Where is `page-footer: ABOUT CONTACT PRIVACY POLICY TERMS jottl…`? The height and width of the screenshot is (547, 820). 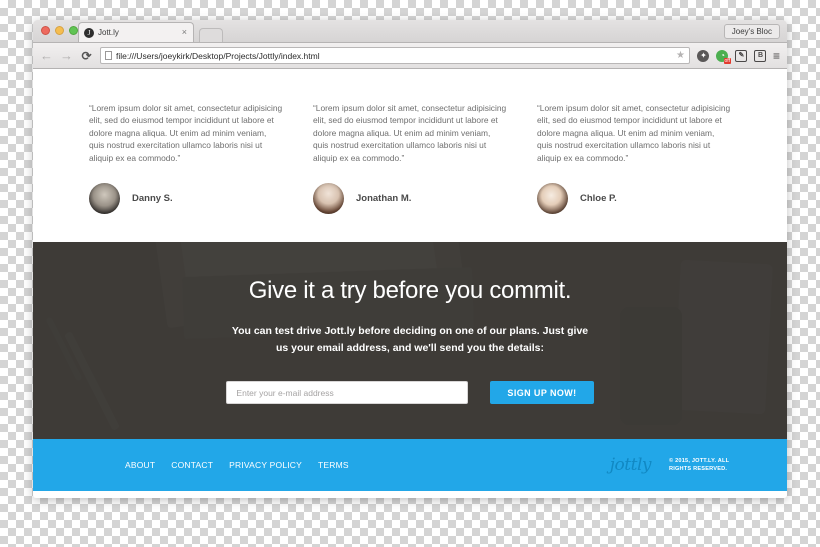 page-footer: ABOUT CONTACT PRIVACY POLICY TERMS jottl… is located at coordinates (410, 465).